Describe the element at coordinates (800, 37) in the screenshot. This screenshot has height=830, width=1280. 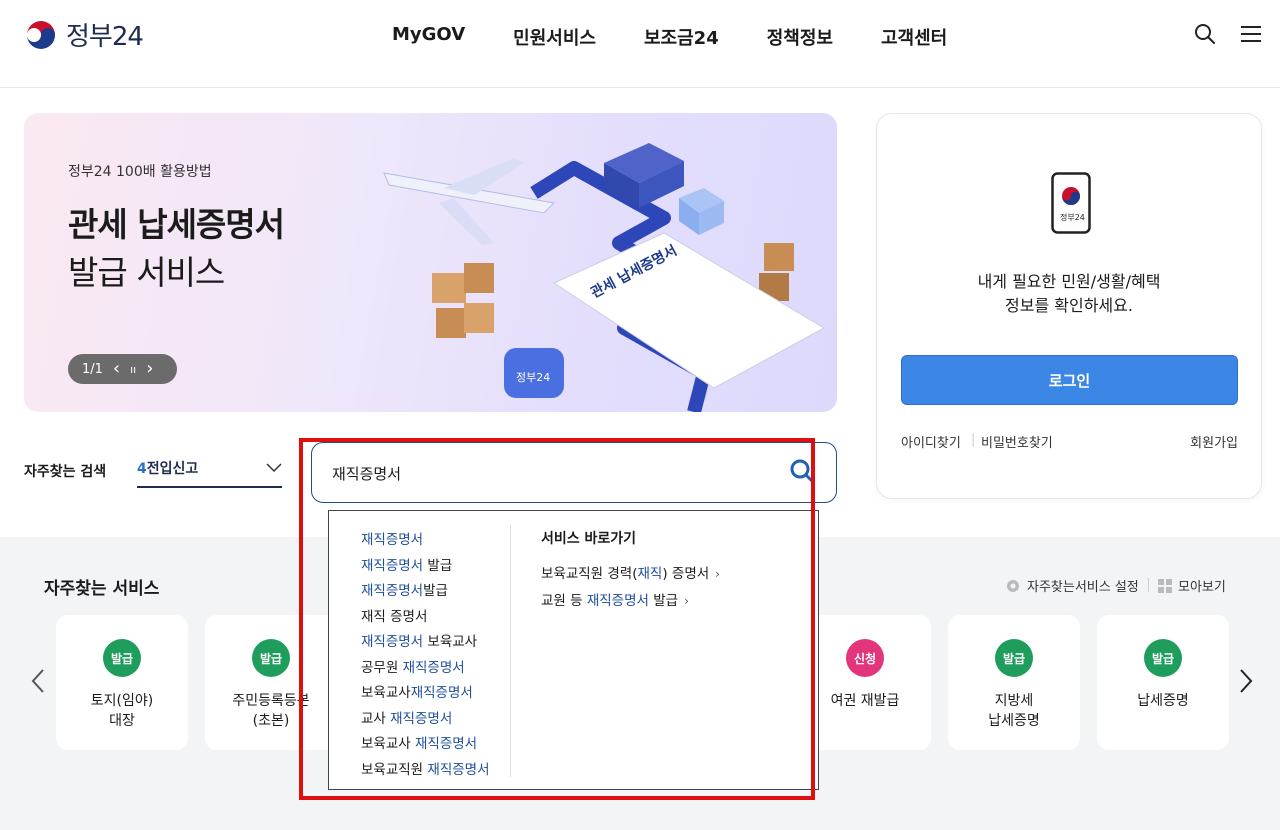
I see `nav-policy-info: 정책정보` at that location.